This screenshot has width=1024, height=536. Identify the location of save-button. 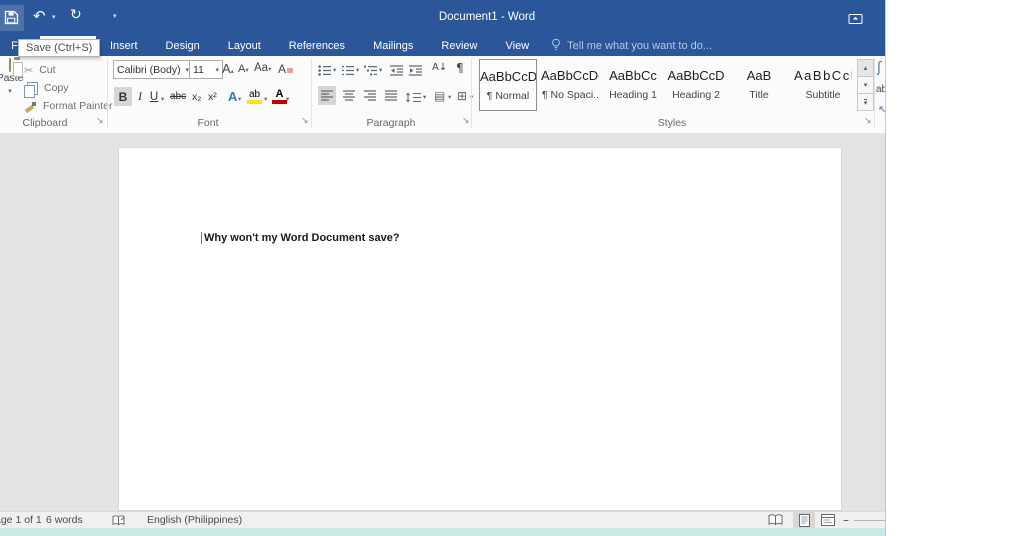
(11, 20).